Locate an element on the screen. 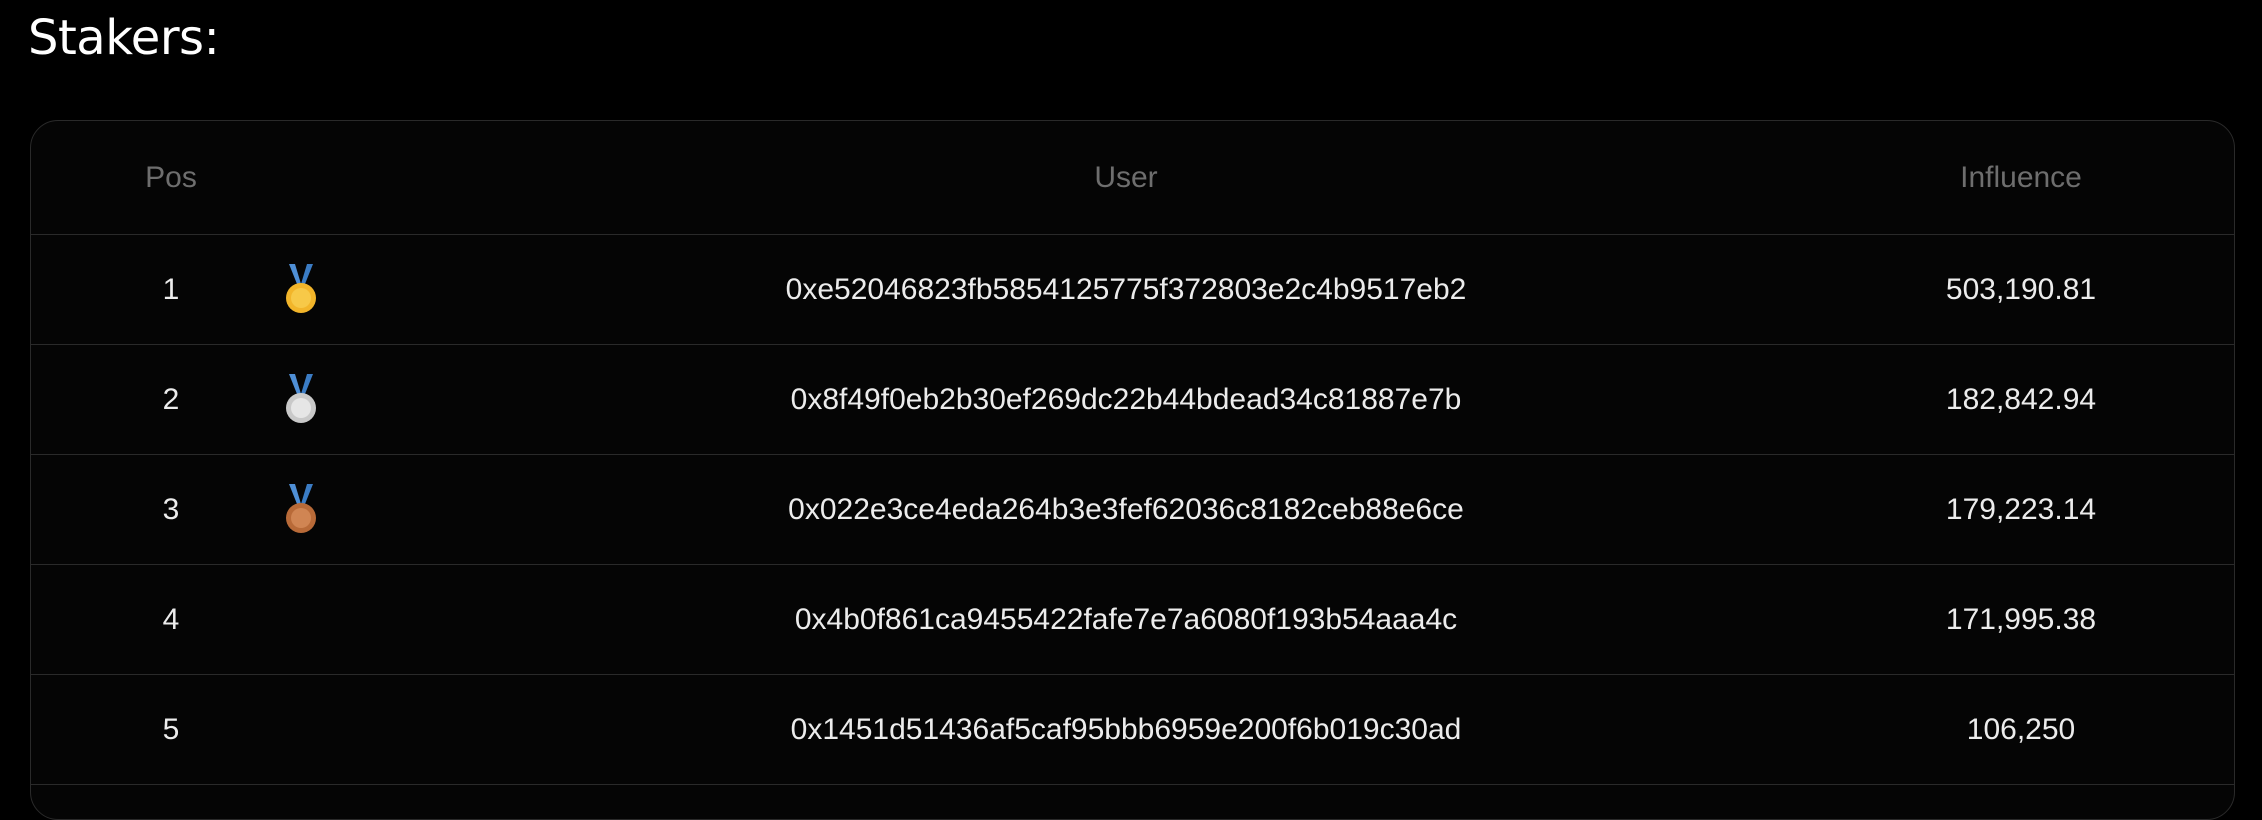 The width and height of the screenshot is (2262, 820). row-pos: 4 is located at coordinates (171, 619).